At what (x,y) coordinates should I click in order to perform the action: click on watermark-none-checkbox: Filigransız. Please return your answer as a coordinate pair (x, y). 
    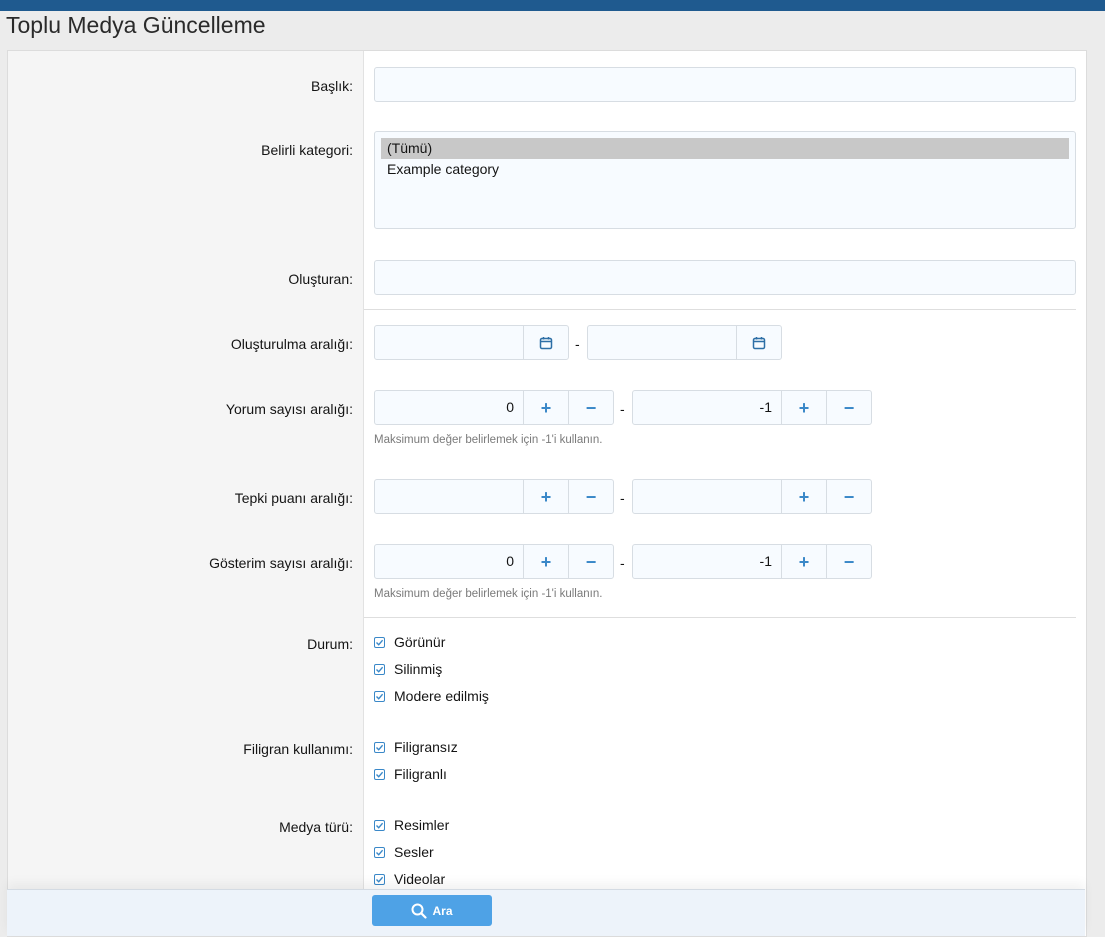
    Looking at the image, I should click on (416, 747).